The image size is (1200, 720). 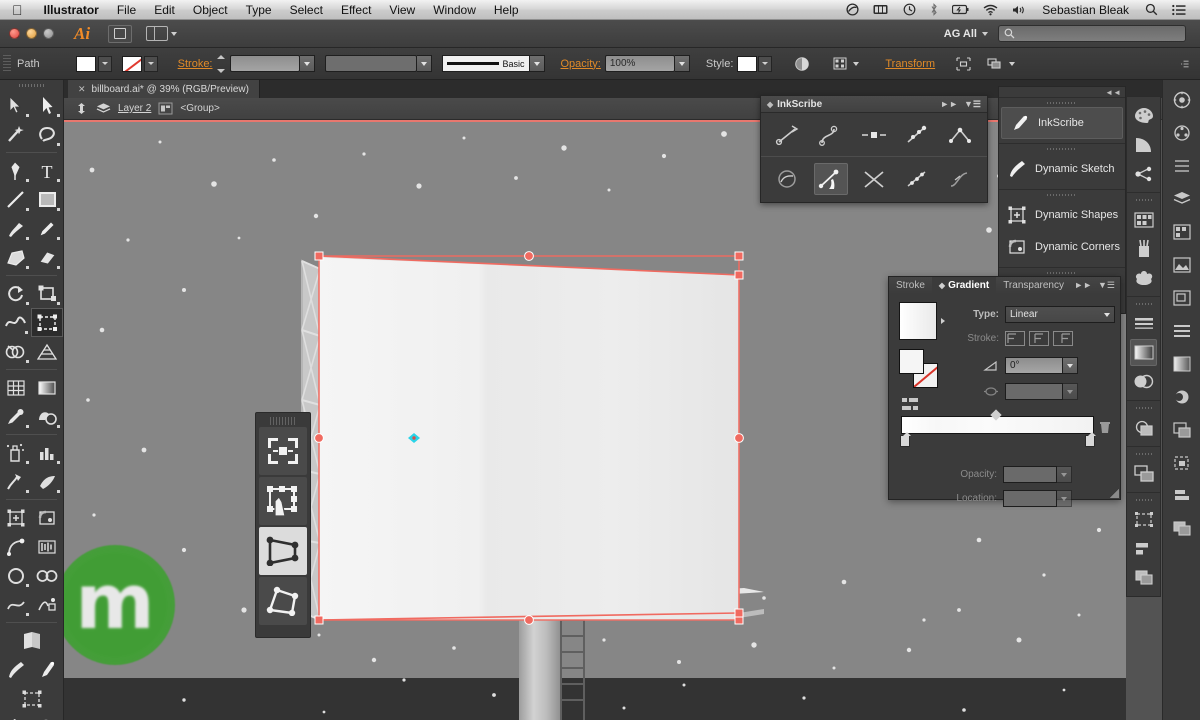 What do you see at coordinates (264, 63) in the screenshot?
I see `stroke-weight-input` at bounding box center [264, 63].